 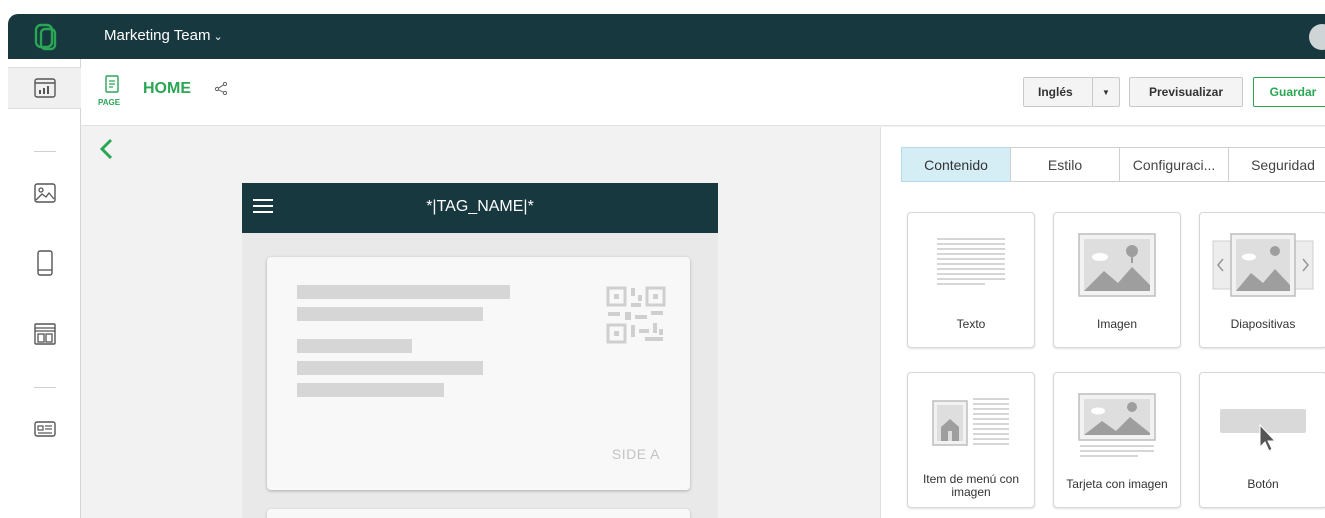 What do you see at coordinates (1262, 428) in the screenshot?
I see `button-cursor-icon` at bounding box center [1262, 428].